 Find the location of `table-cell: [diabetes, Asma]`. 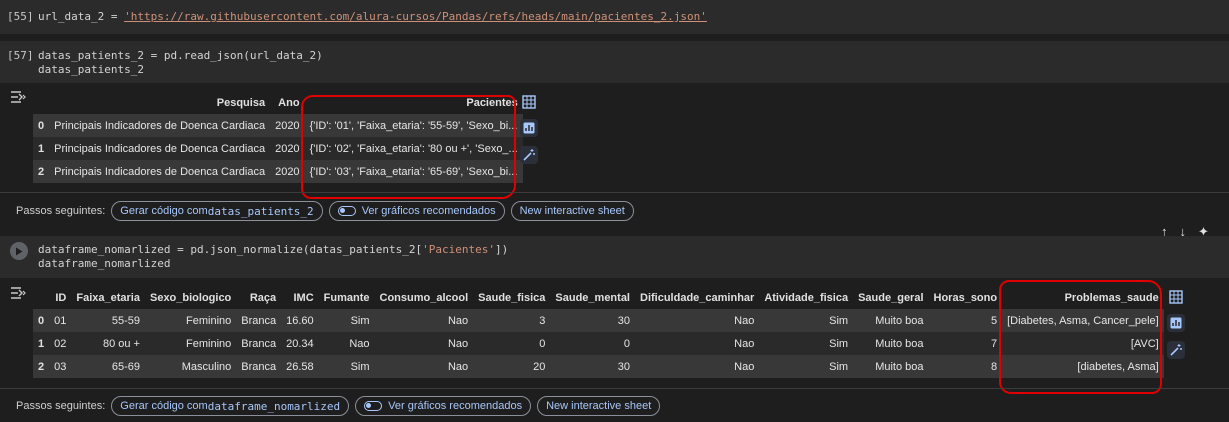

table-cell: [diabetes, Asma] is located at coordinates (1083, 366).